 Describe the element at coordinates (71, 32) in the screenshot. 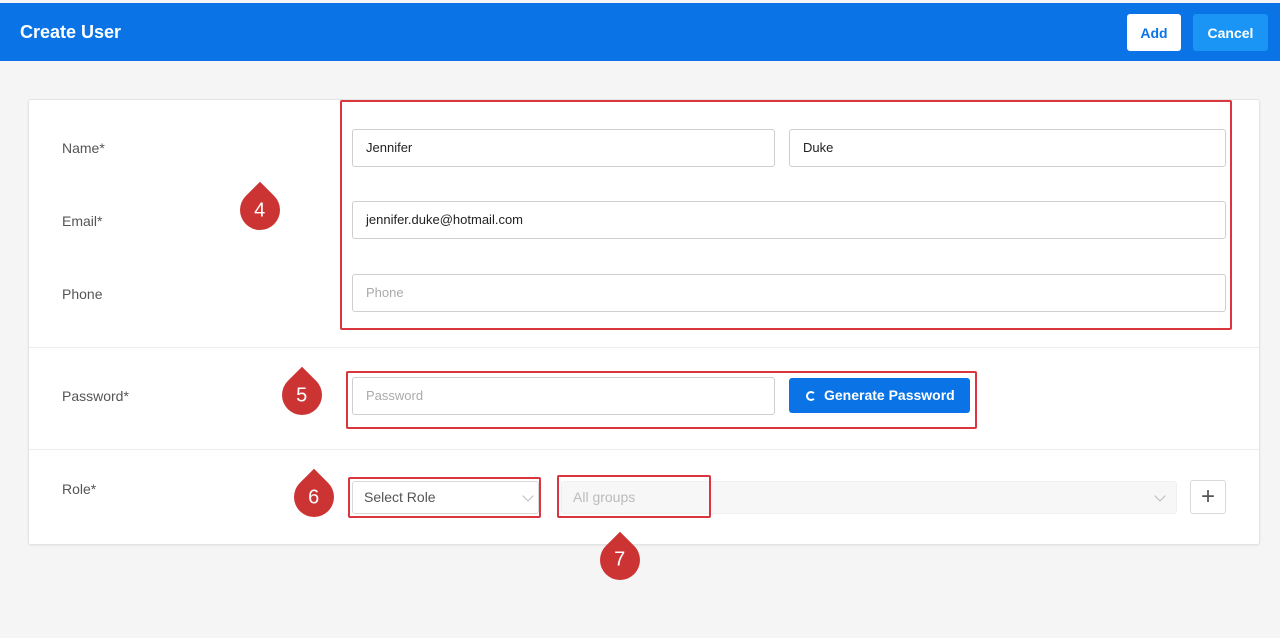

I see `page-title: Create User` at that location.